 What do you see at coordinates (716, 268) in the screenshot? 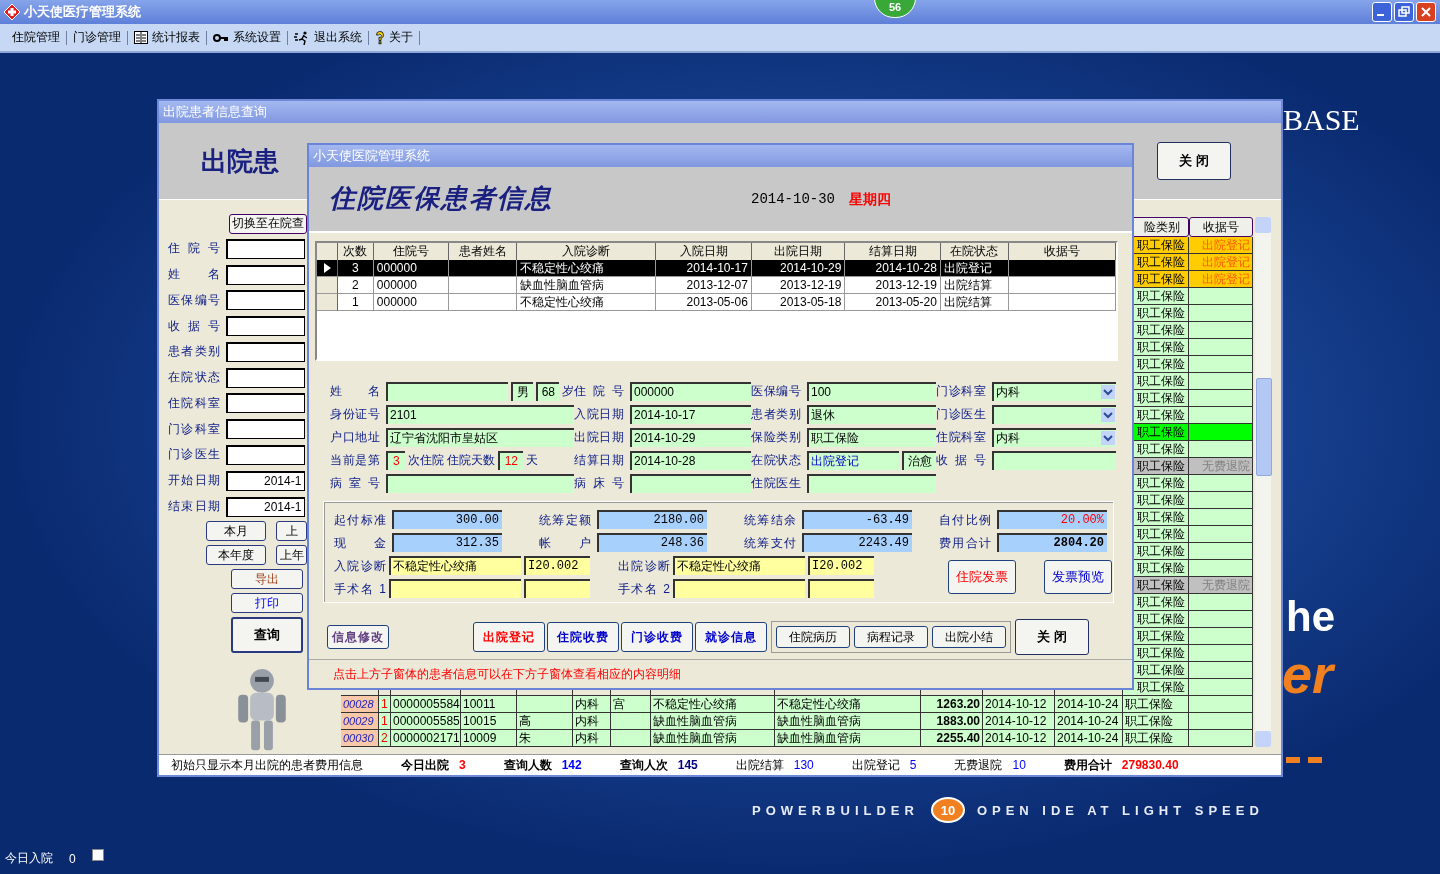
I see `table-row: 3 000000 不稳定性心绞痛 2014-10-17 2014-10-29 2014-10-28 出院登记` at bounding box center [716, 268].